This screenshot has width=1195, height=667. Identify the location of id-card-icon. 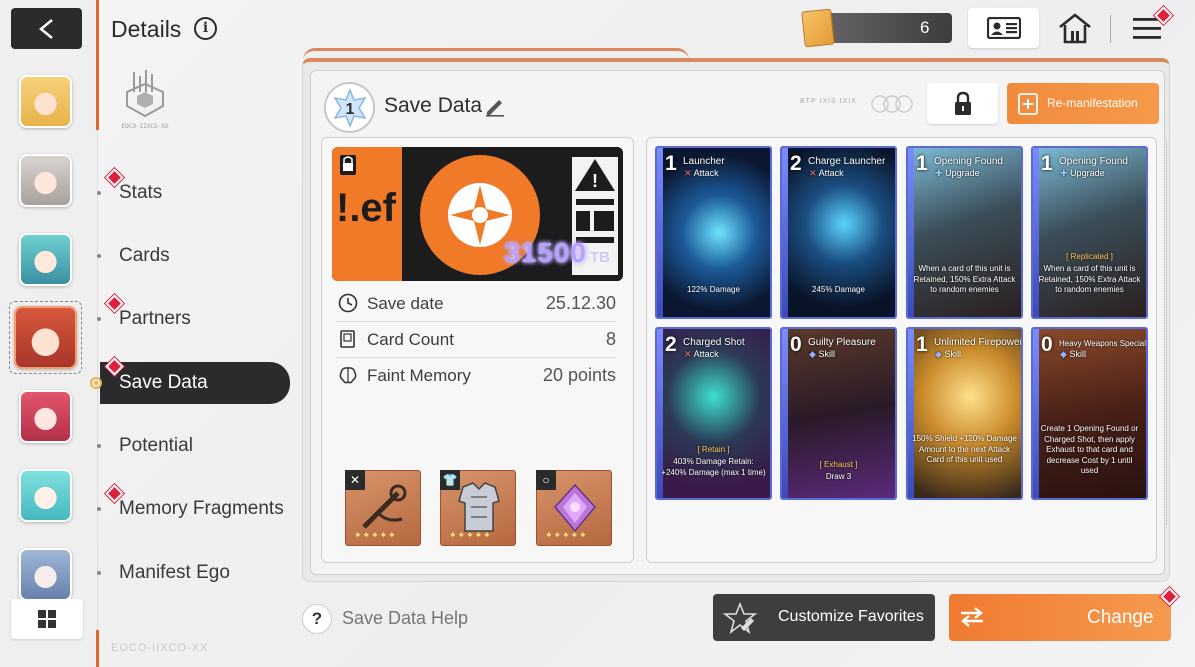
(1003, 28).